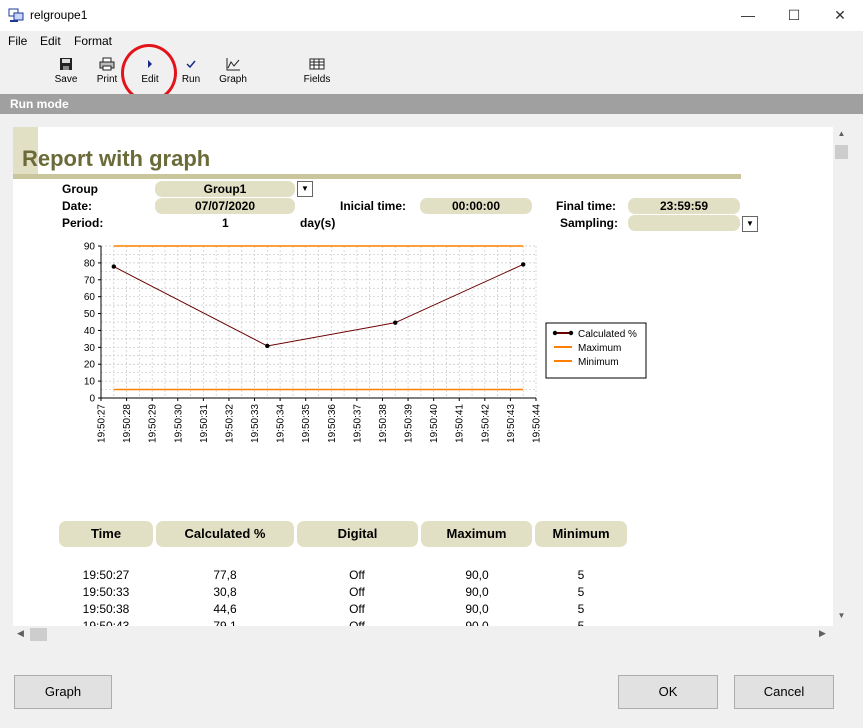 The image size is (863, 728). I want to click on y-tick-label: 50, so click(90, 314).